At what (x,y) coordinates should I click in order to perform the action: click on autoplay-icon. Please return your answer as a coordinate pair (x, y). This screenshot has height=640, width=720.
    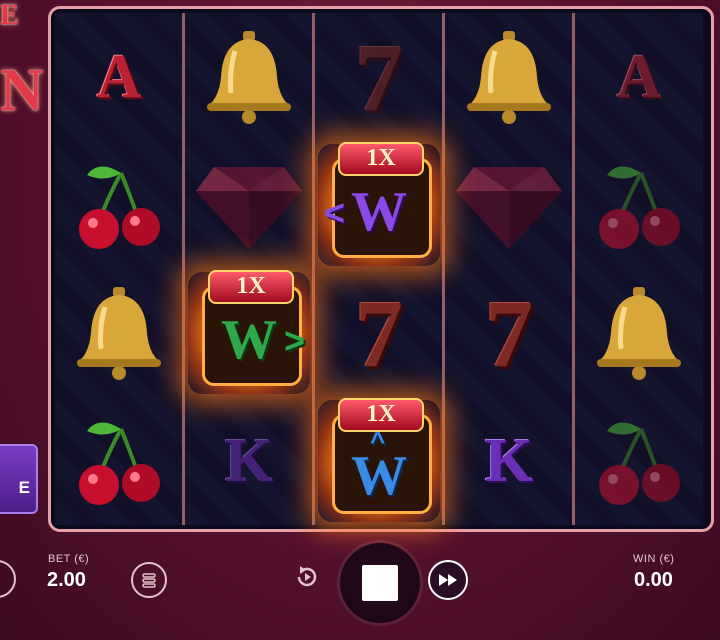
    Looking at the image, I should click on (307, 576).